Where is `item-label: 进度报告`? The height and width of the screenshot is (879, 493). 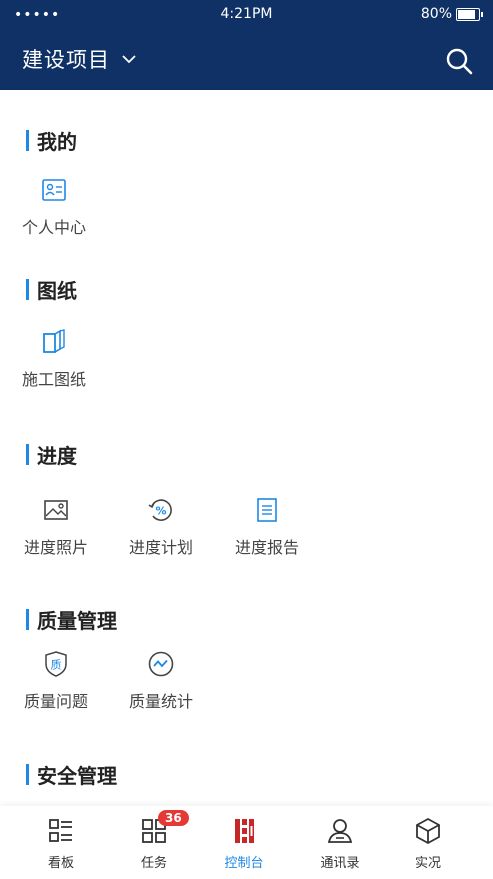 item-label: 进度报告 is located at coordinates (266, 547).